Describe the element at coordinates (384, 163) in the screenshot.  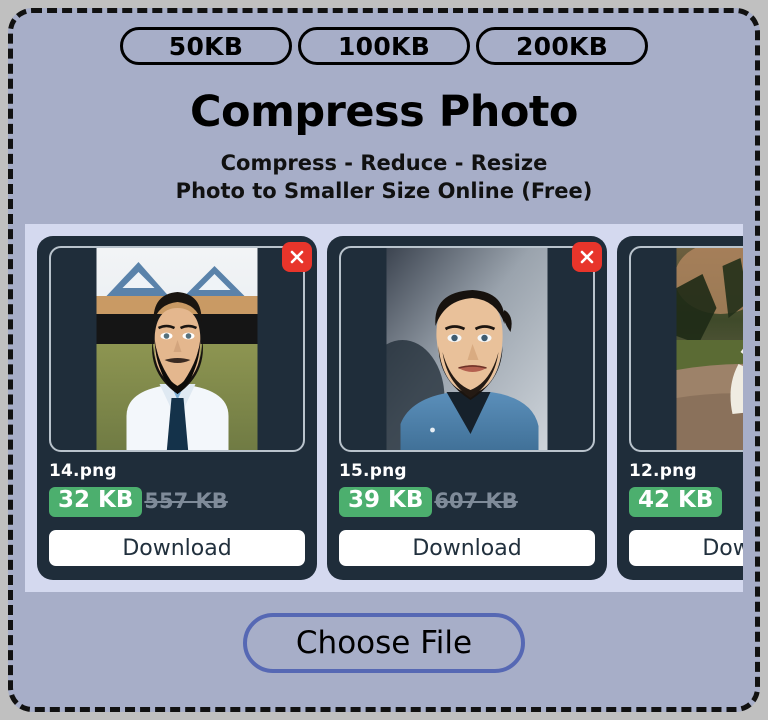
I see `subtitle-line-1: Compress - Reduce - Resize` at that location.